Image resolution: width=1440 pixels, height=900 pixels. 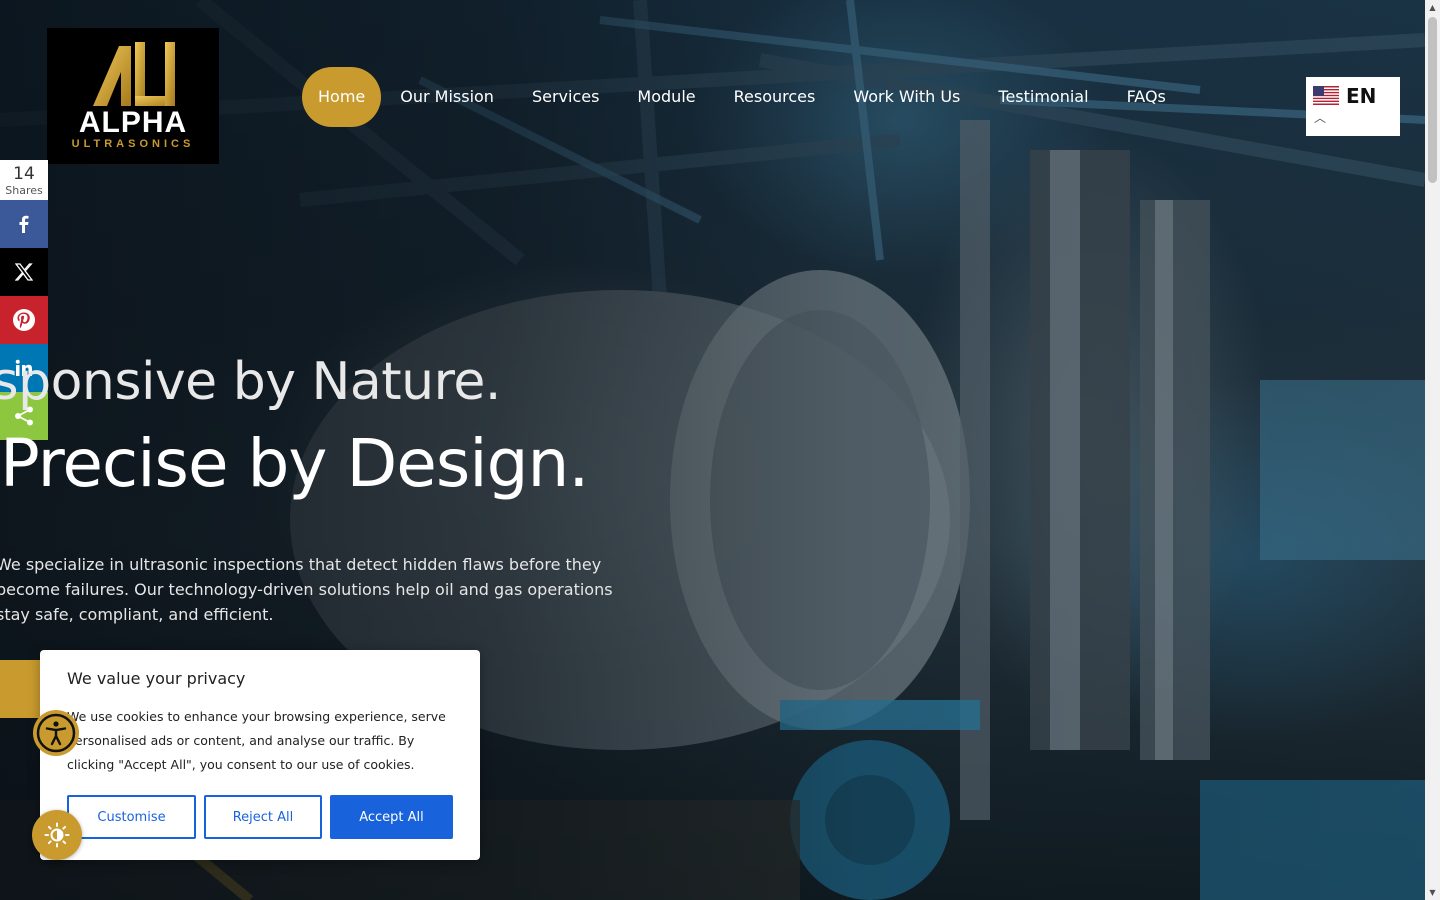 I want to click on accessibility-icon, so click(x=56, y=733).